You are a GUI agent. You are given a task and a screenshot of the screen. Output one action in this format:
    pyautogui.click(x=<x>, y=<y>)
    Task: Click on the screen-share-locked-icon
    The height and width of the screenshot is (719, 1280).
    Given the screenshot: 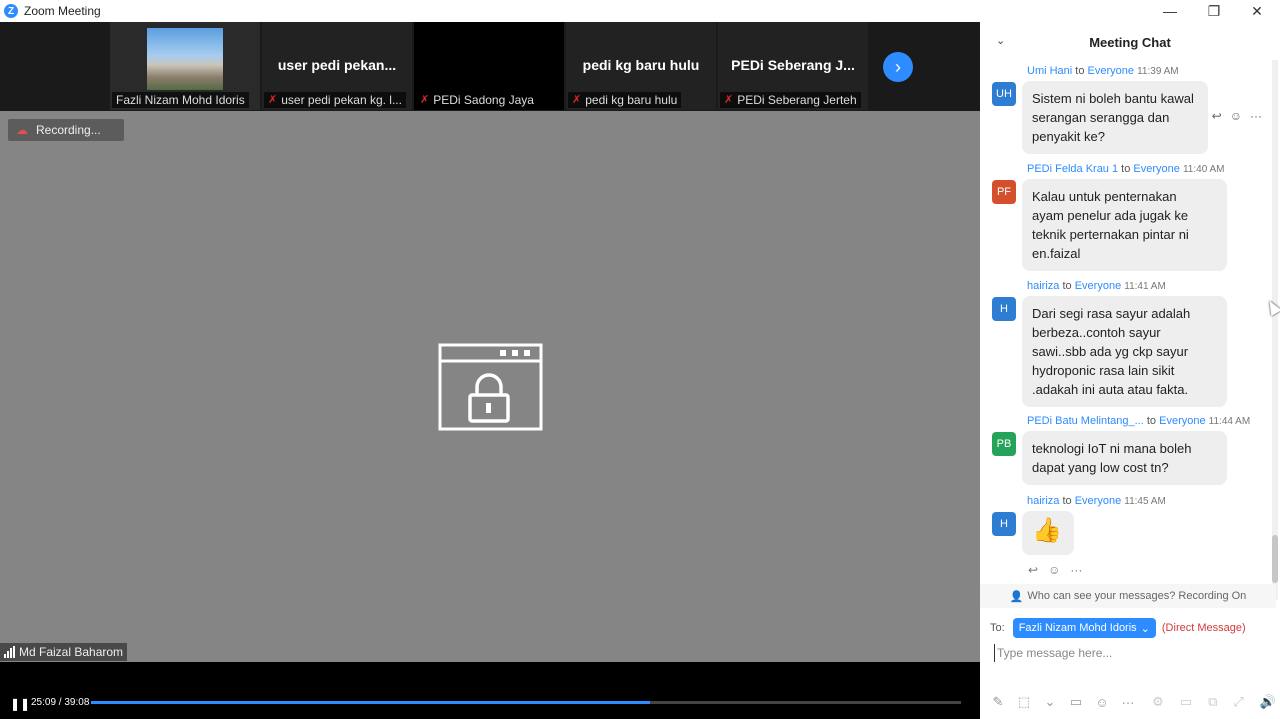 What is the action you would take?
    pyautogui.click(x=490, y=387)
    